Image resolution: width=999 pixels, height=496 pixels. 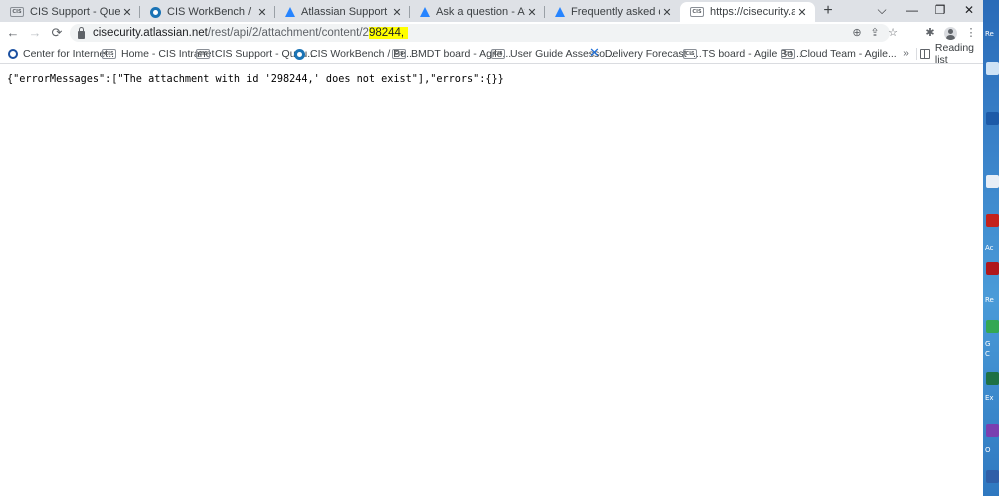 I want to click on tab-cis-workbench: CIS WorkBench / Benchmark ✕, so click(x=207, y=12).